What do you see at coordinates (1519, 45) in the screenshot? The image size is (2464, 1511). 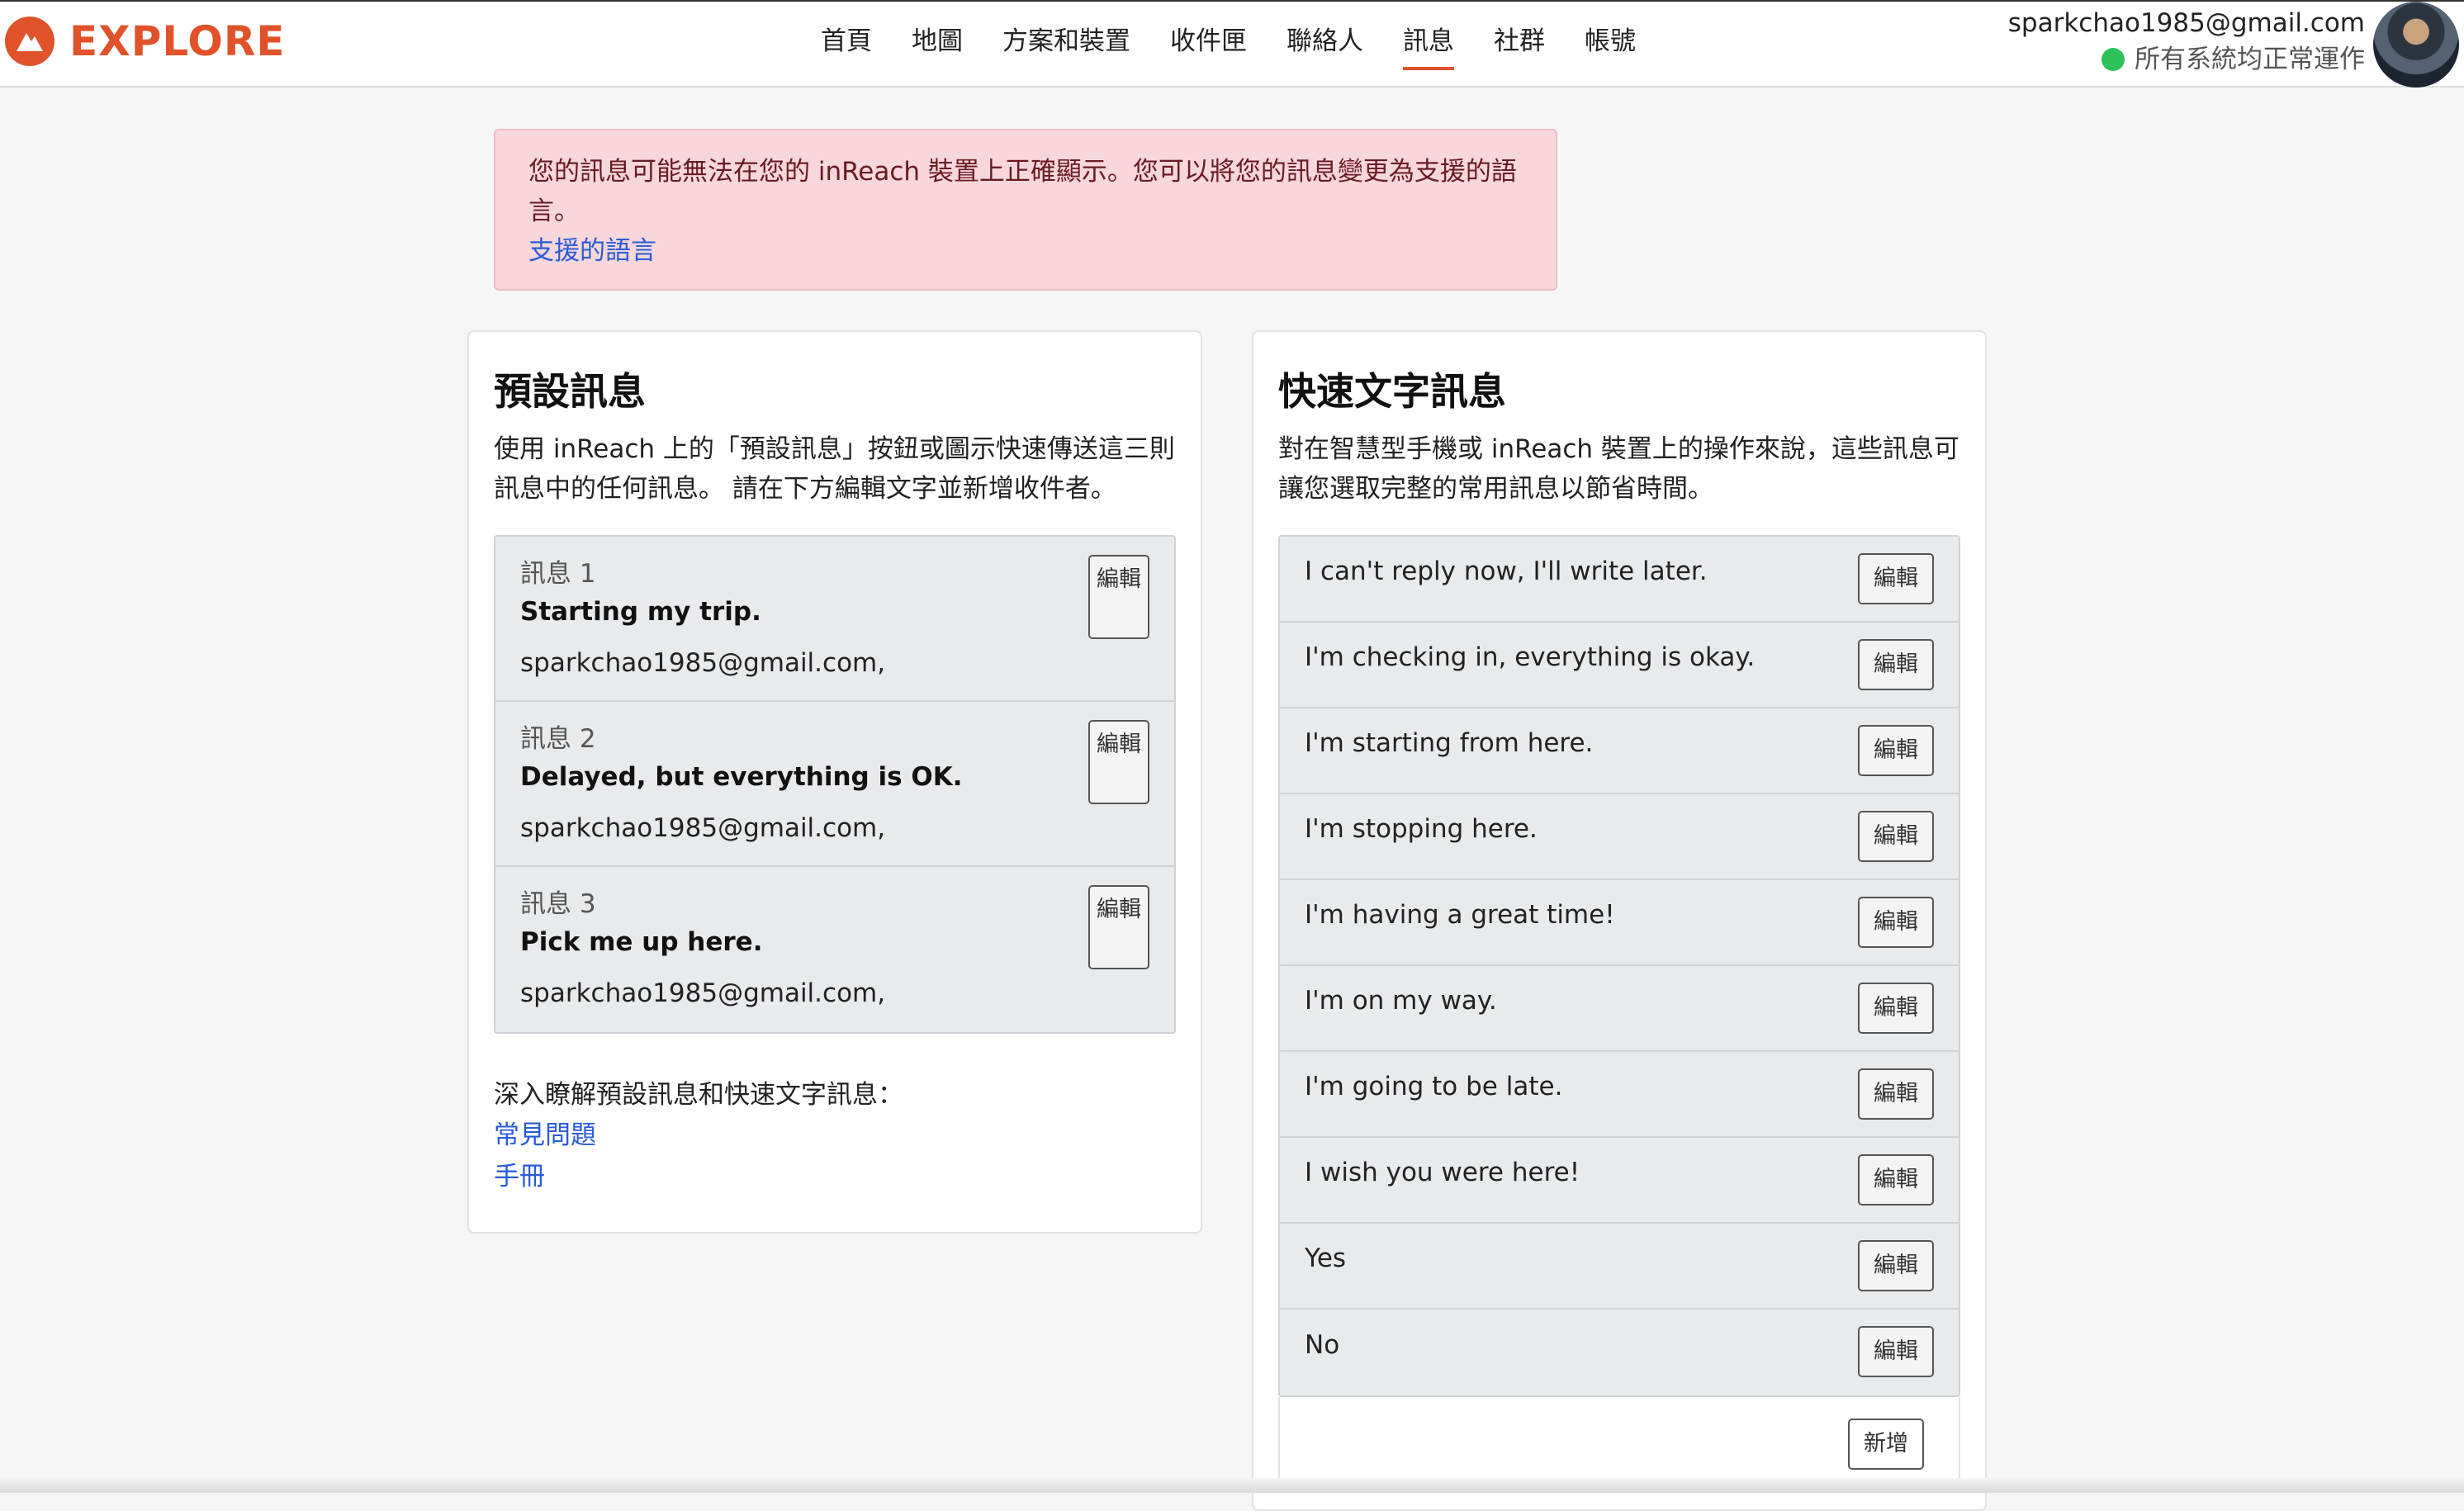 I see `nav-social: 社群` at bounding box center [1519, 45].